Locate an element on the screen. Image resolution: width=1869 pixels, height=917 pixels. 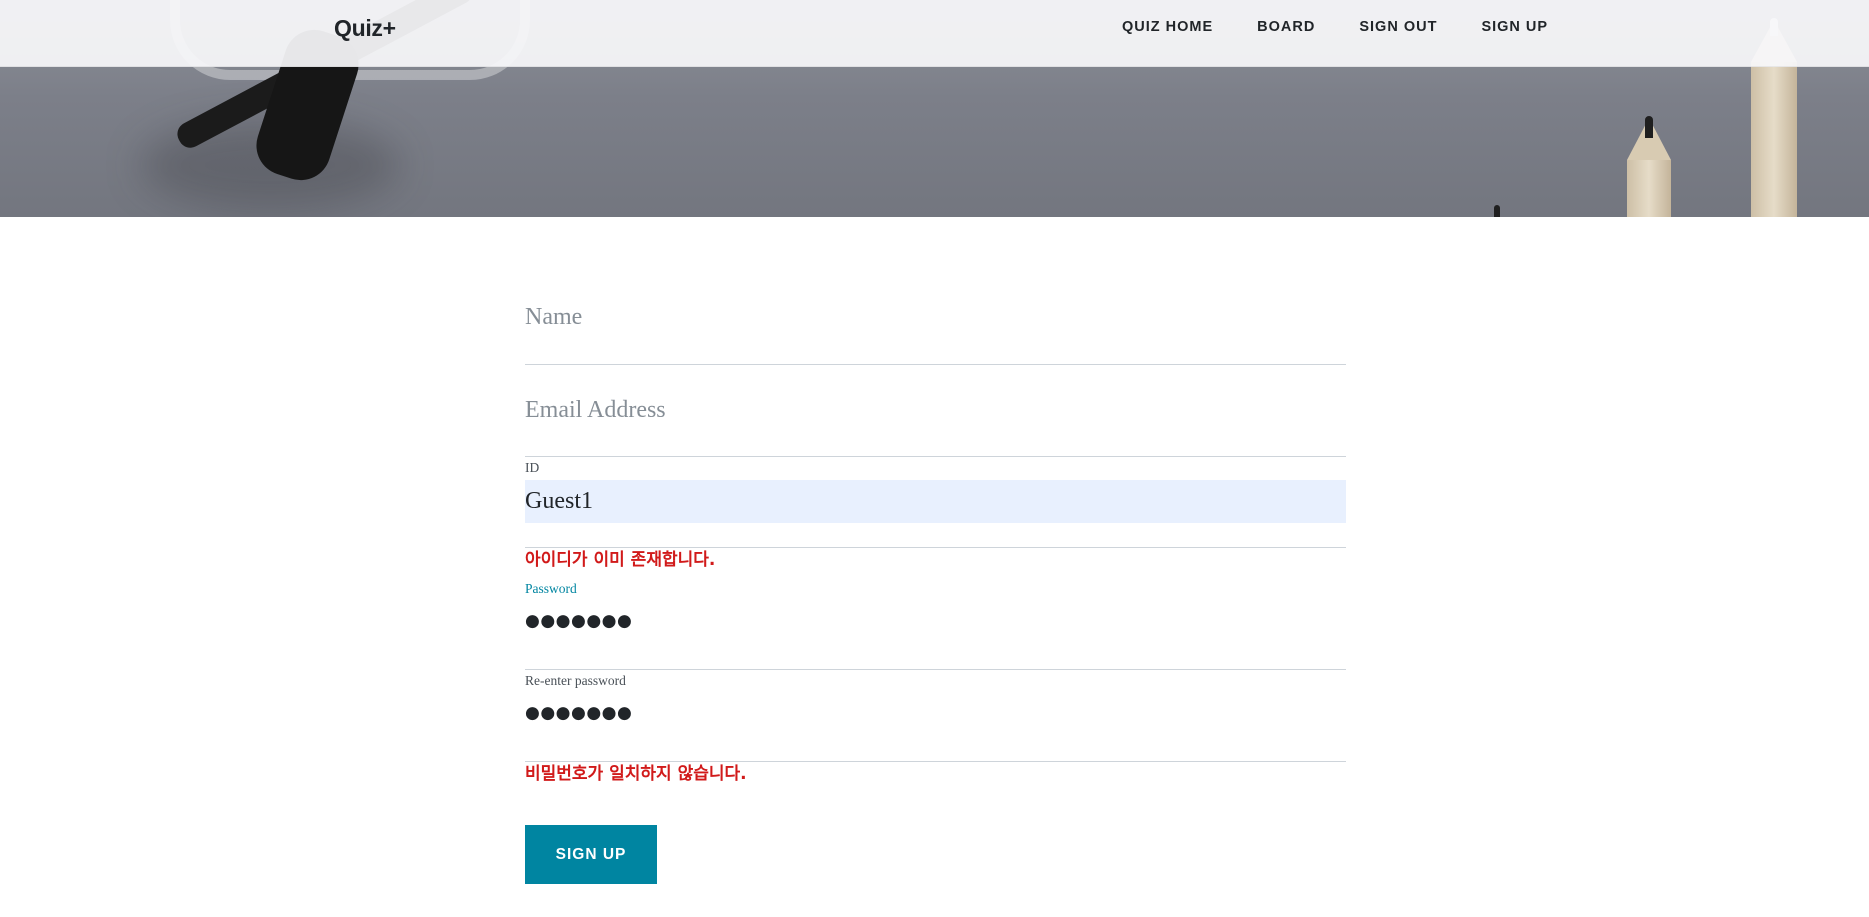
email-field: Email Address is located at coordinates (935, 411).